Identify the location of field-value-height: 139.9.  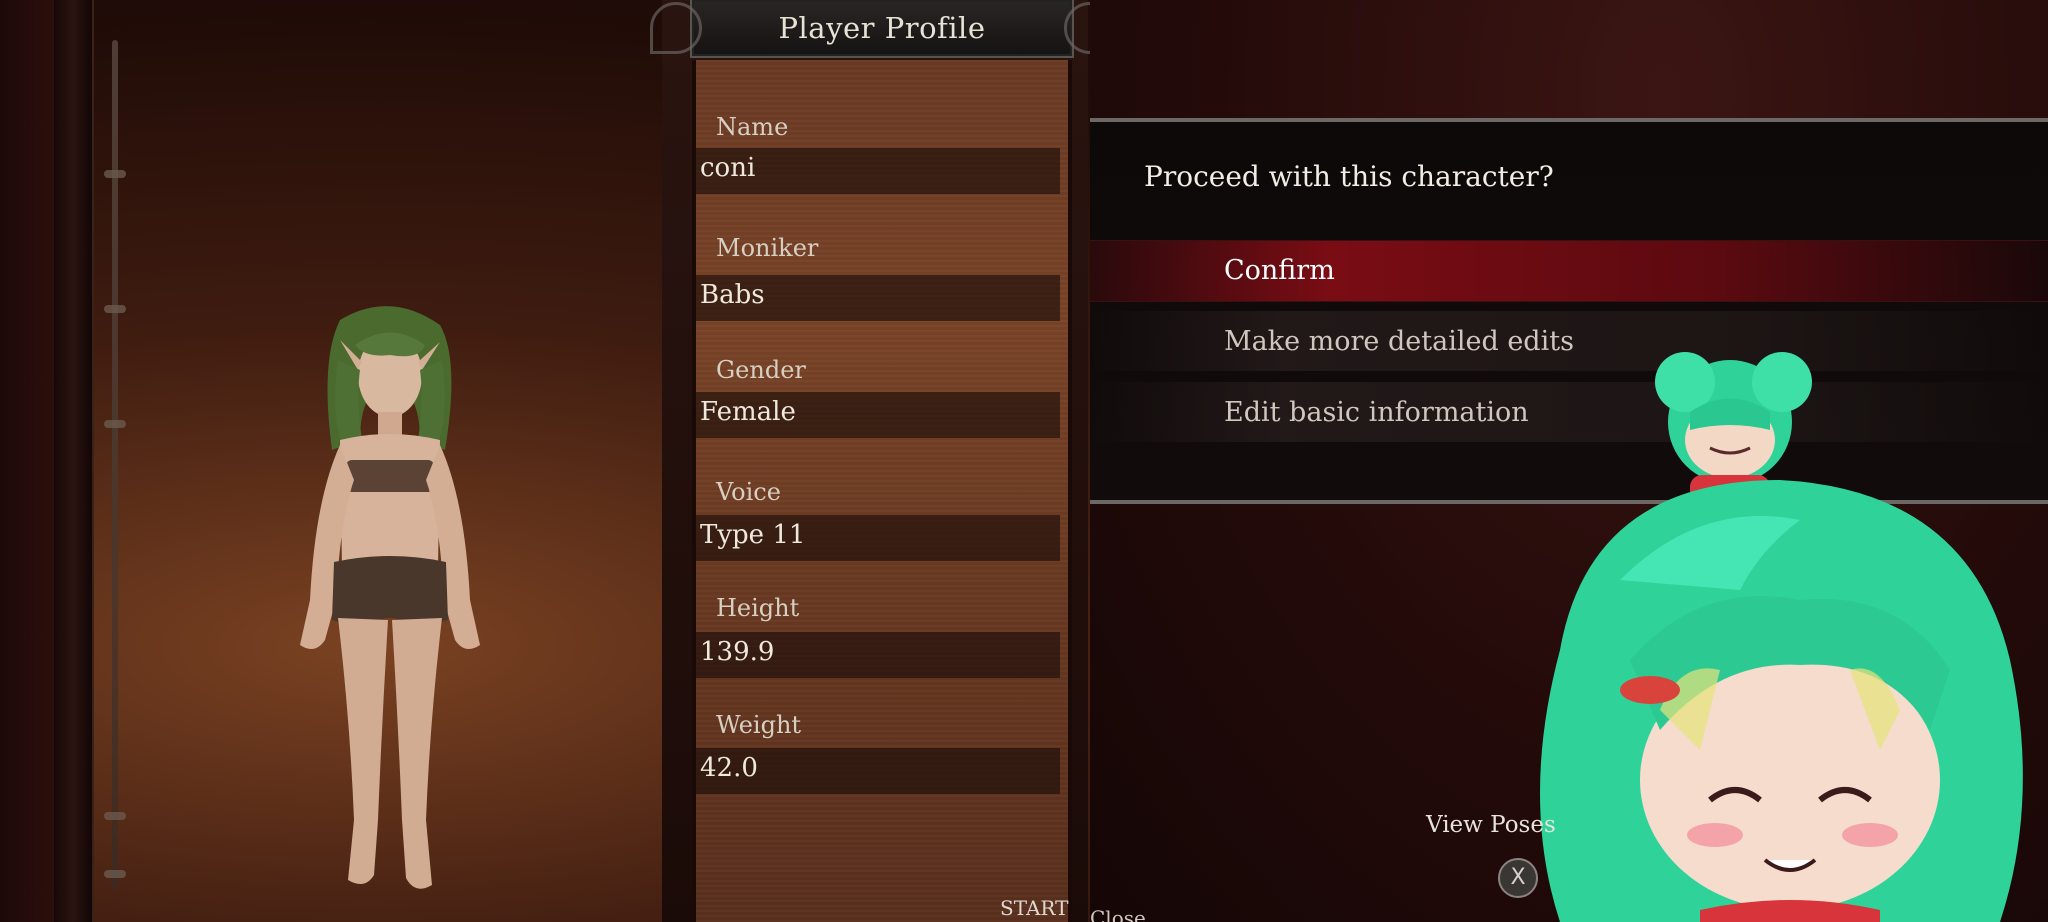
(737, 652).